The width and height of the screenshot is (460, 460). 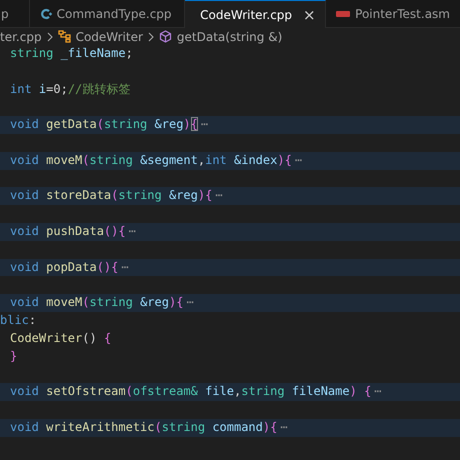 What do you see at coordinates (61, 338) in the screenshot?
I see `code-line: CodeWriter() {` at bounding box center [61, 338].